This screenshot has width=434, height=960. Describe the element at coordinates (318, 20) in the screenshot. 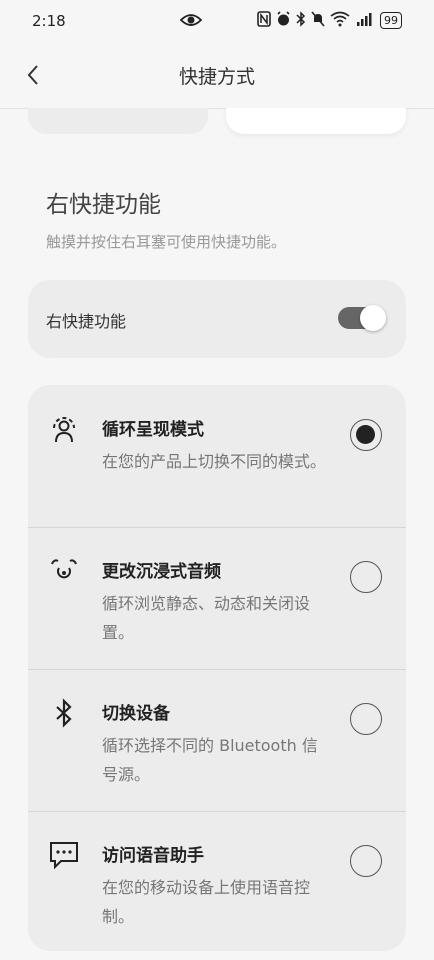

I see `mute-icon` at that location.